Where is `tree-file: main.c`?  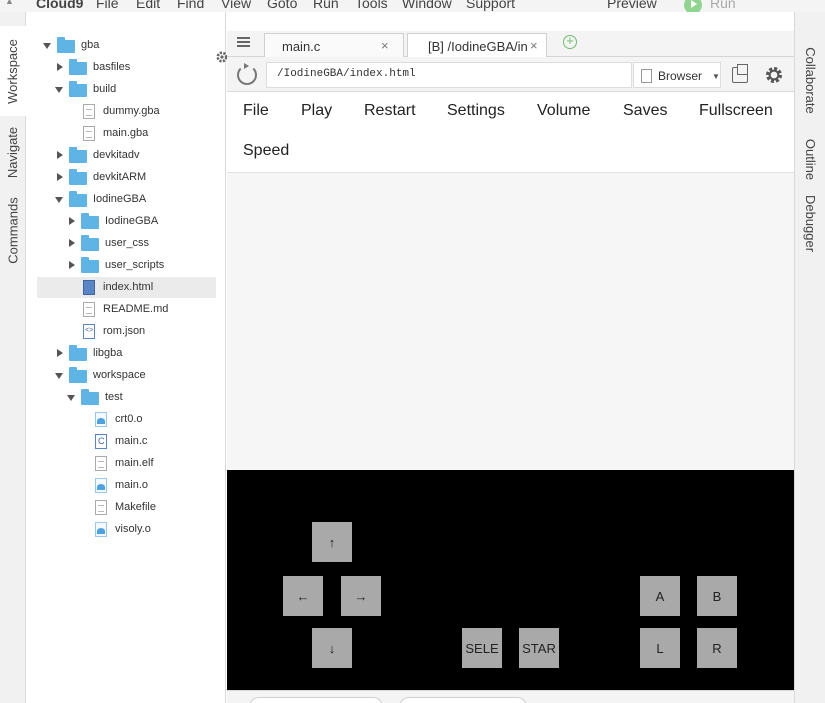 tree-file: main.c is located at coordinates (126, 441).